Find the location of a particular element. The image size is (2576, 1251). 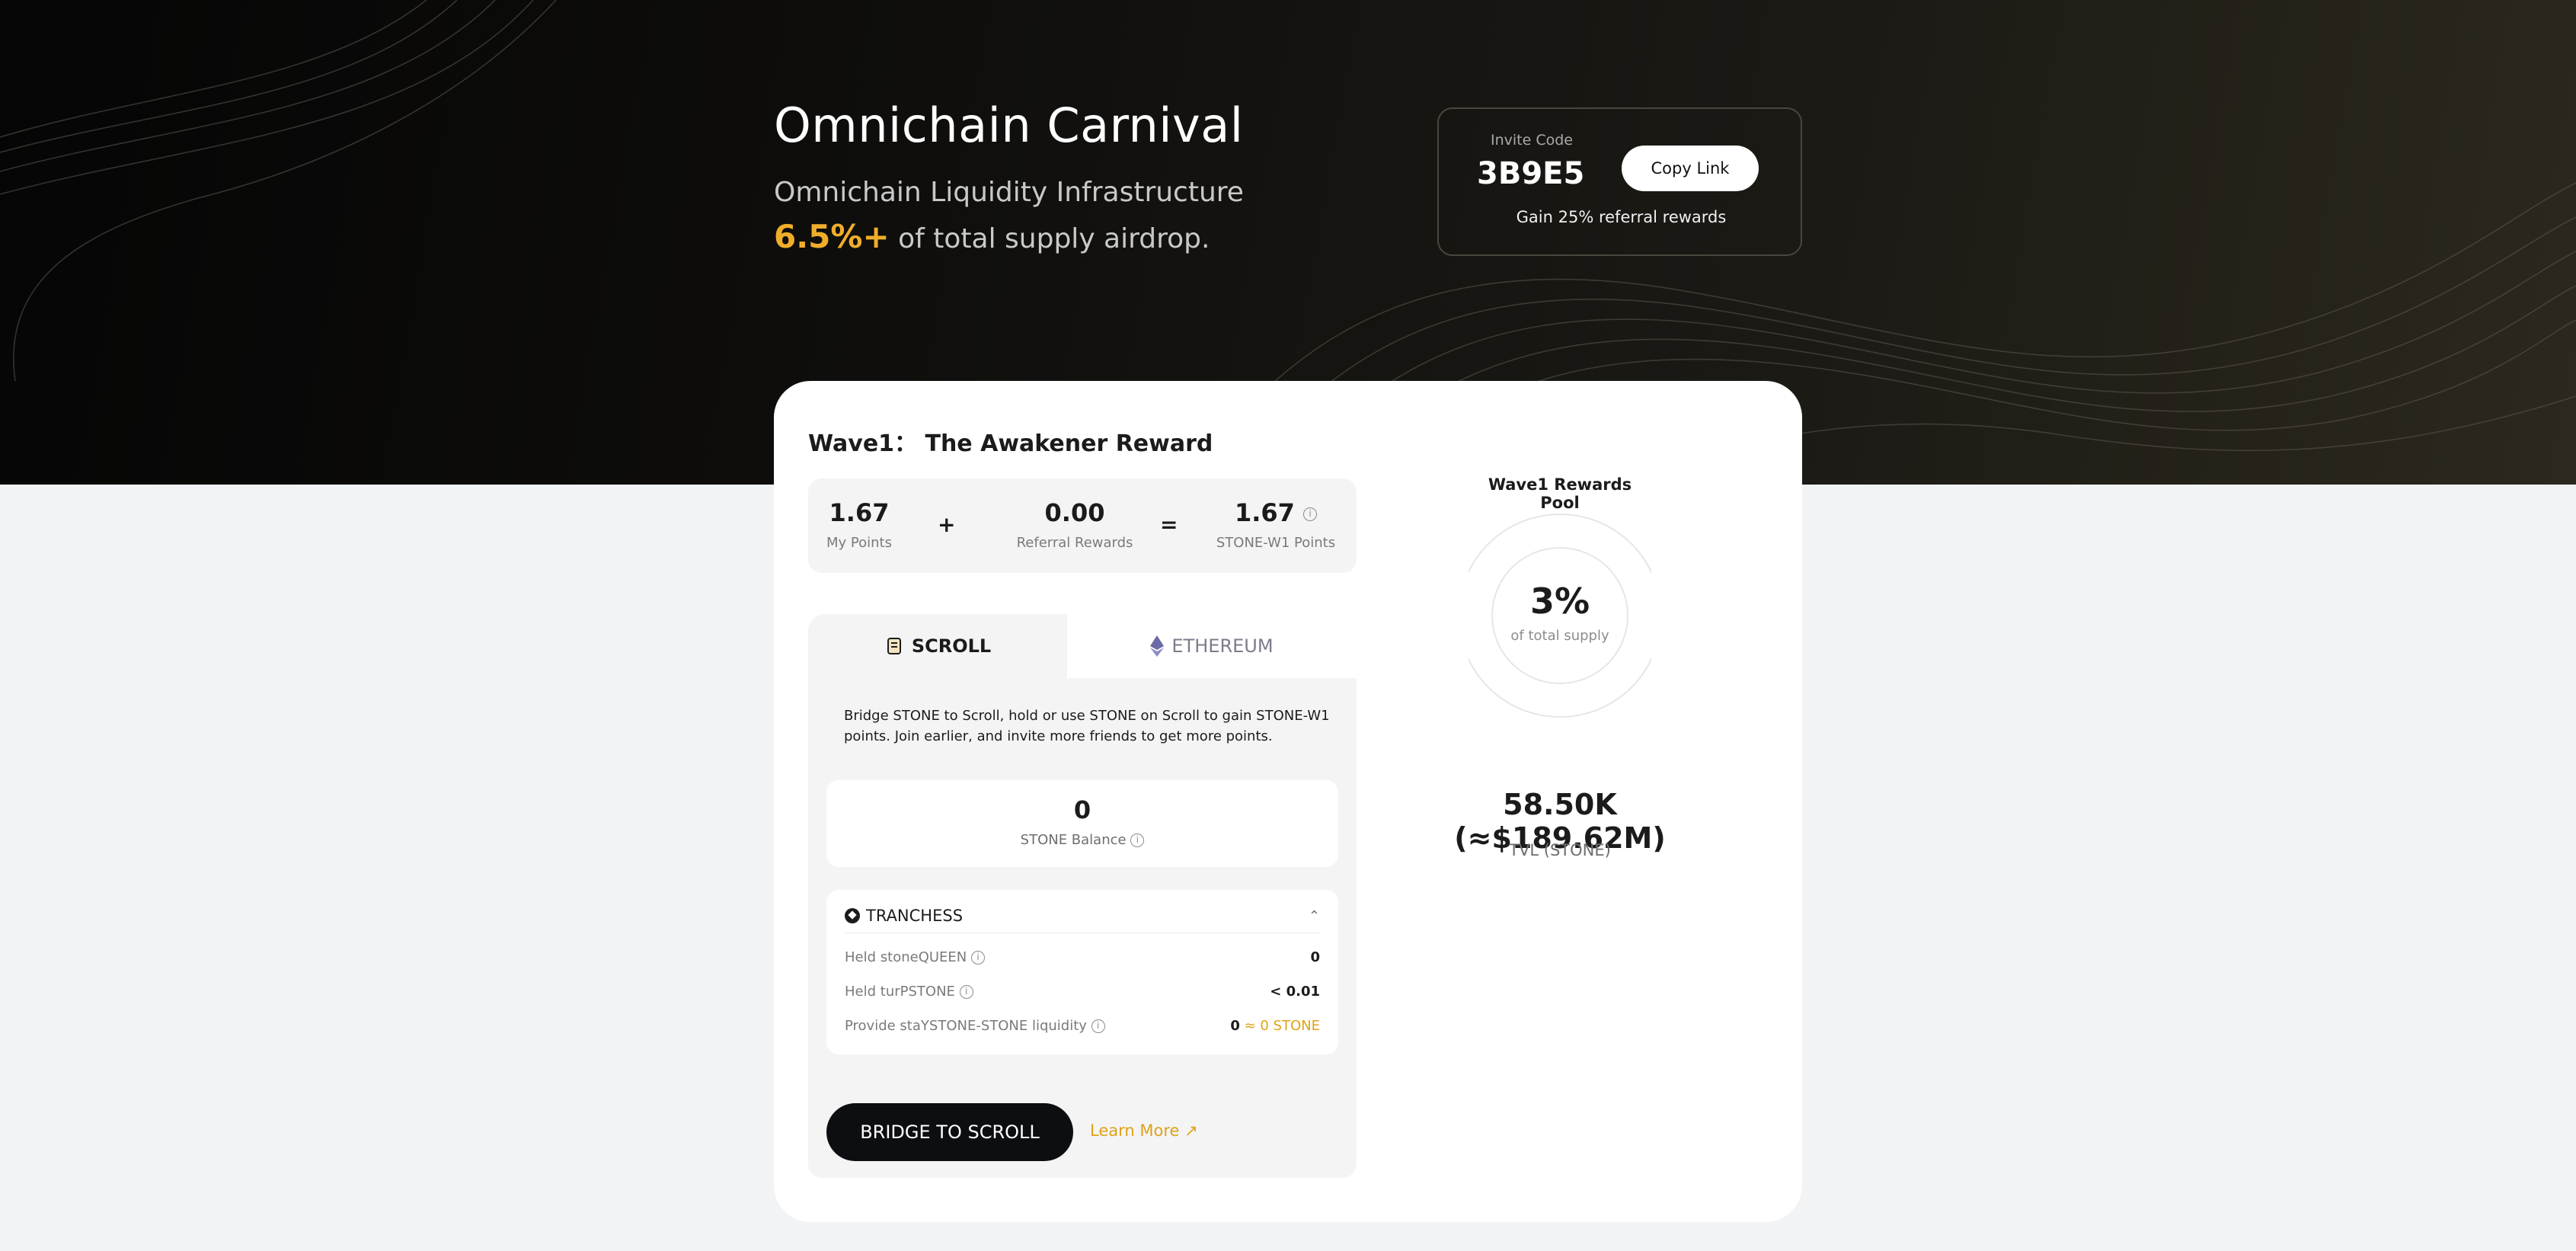

tab-ethereum: ETHEREUM is located at coordinates (1212, 646).